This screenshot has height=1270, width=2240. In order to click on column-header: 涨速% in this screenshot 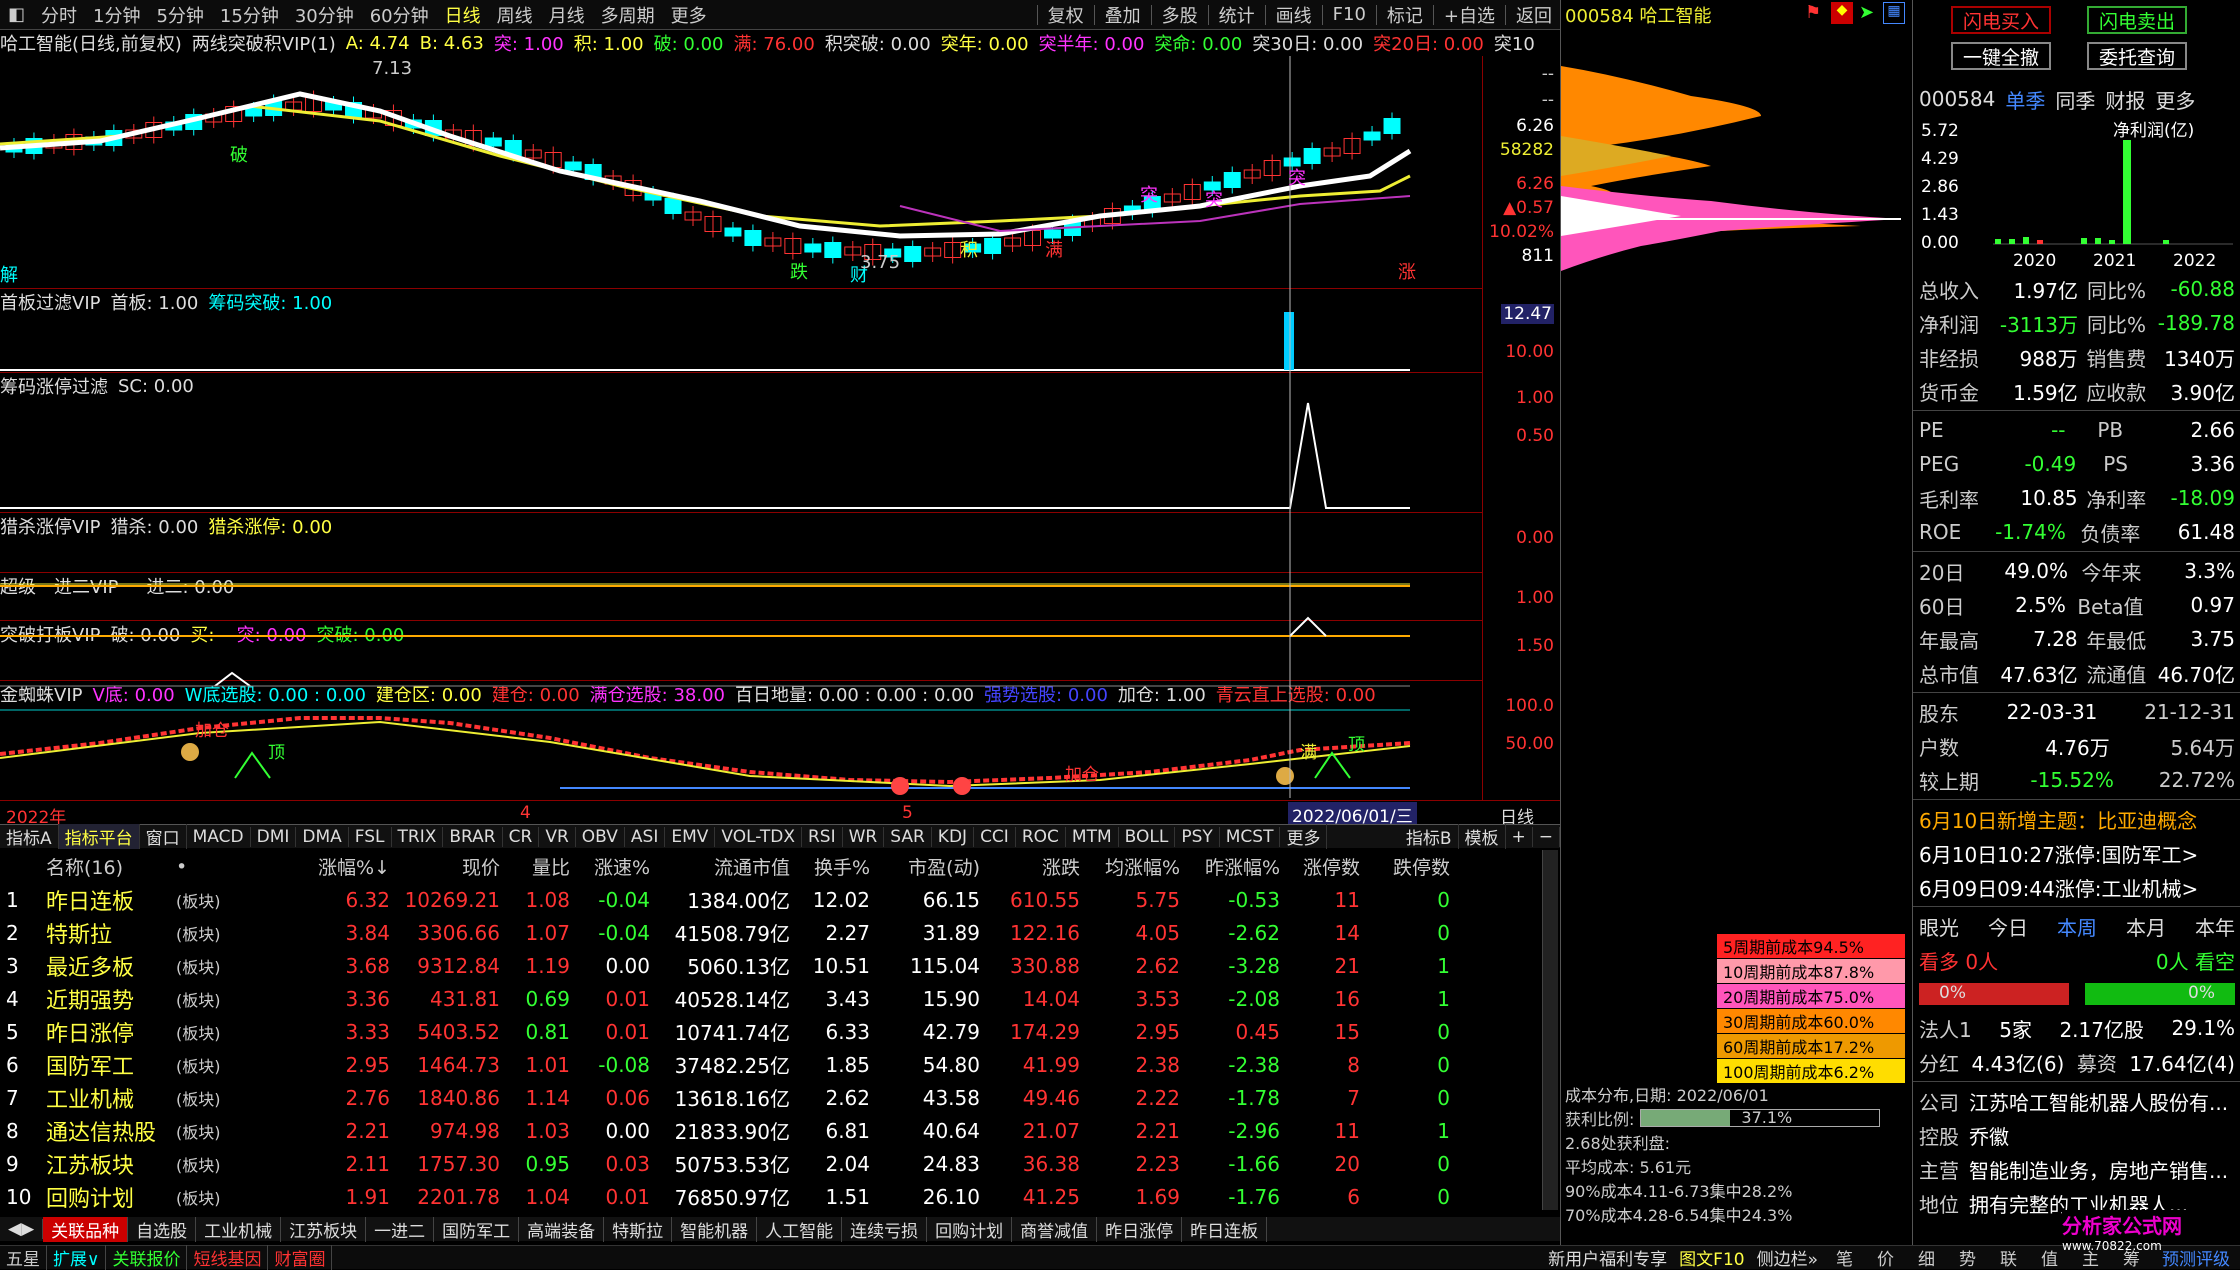, I will do `click(610, 866)`.